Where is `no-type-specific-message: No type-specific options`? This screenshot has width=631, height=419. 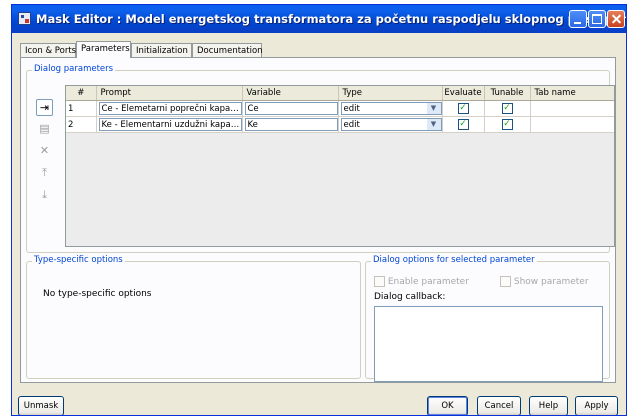 no-type-specific-message: No type-specific options is located at coordinates (97, 294).